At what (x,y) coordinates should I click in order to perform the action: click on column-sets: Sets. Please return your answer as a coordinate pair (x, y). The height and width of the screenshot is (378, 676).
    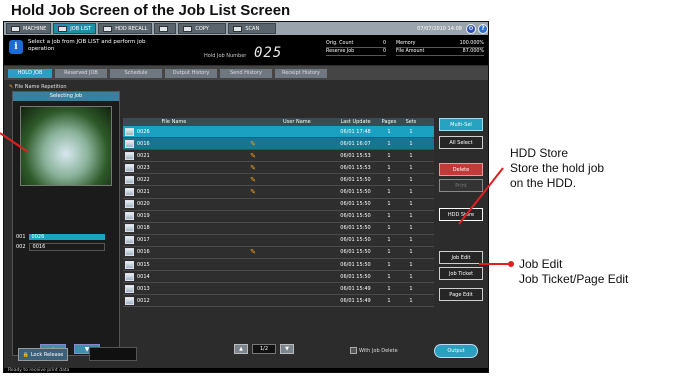
    Looking at the image, I should click on (411, 122).